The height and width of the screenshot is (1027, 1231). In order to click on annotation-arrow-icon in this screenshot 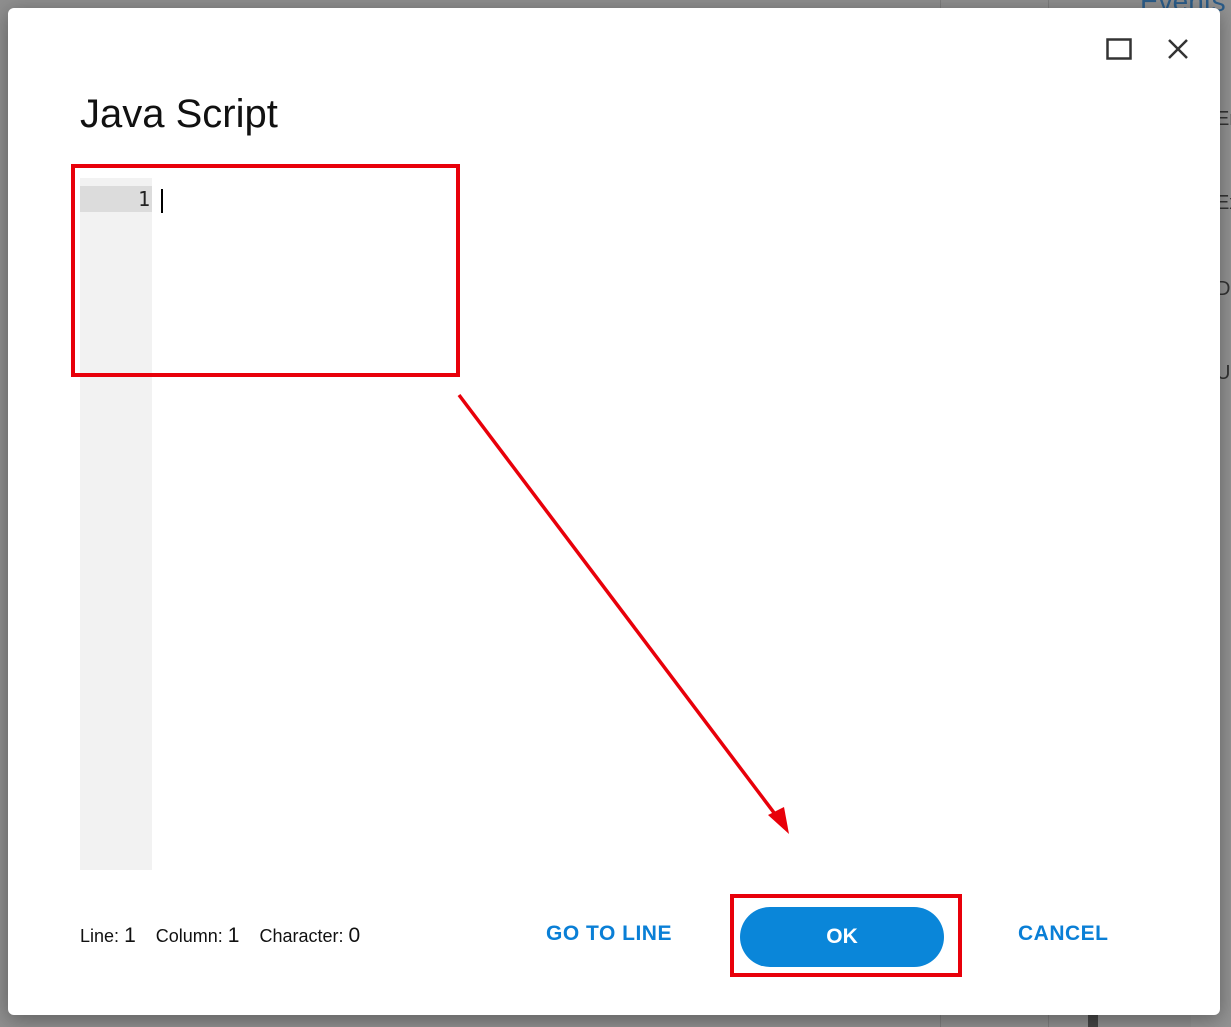, I will do `click(623, 613)`.